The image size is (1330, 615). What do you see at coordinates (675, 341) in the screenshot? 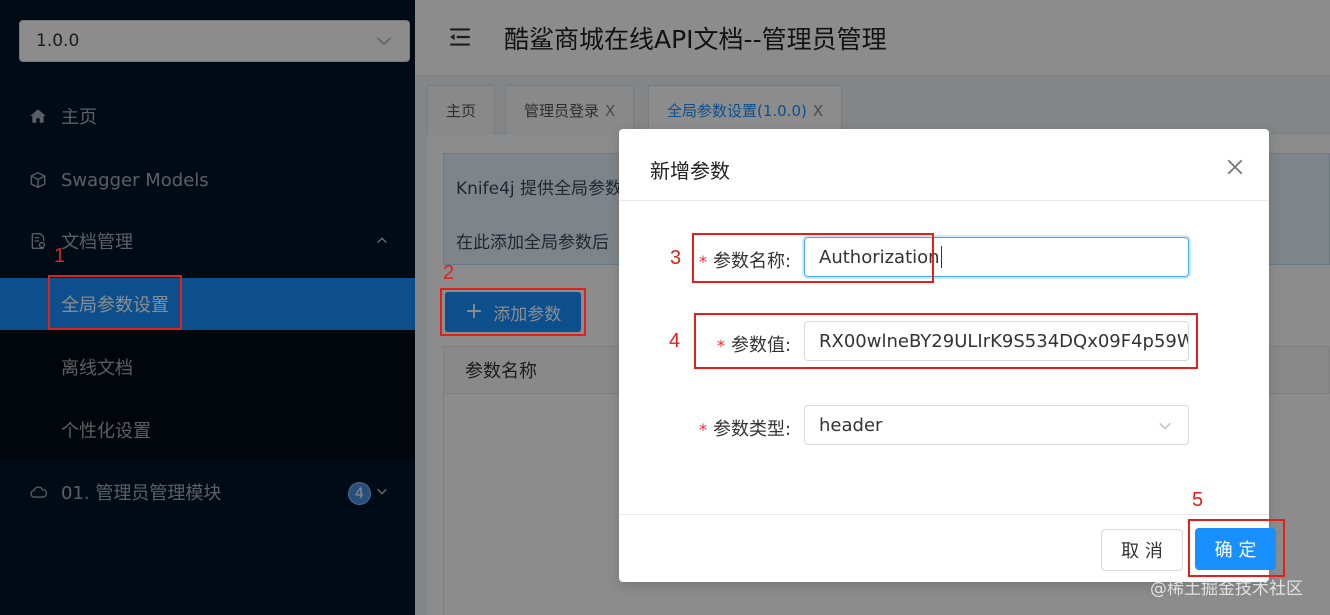
I see `annotation-number: 4` at bounding box center [675, 341].